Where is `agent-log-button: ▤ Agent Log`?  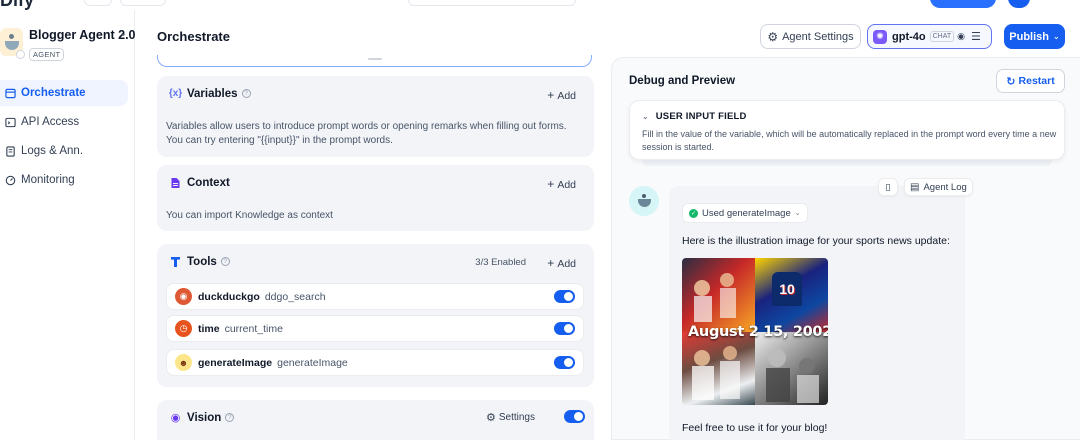
agent-log-button: ▤ Agent Log is located at coordinates (938, 187).